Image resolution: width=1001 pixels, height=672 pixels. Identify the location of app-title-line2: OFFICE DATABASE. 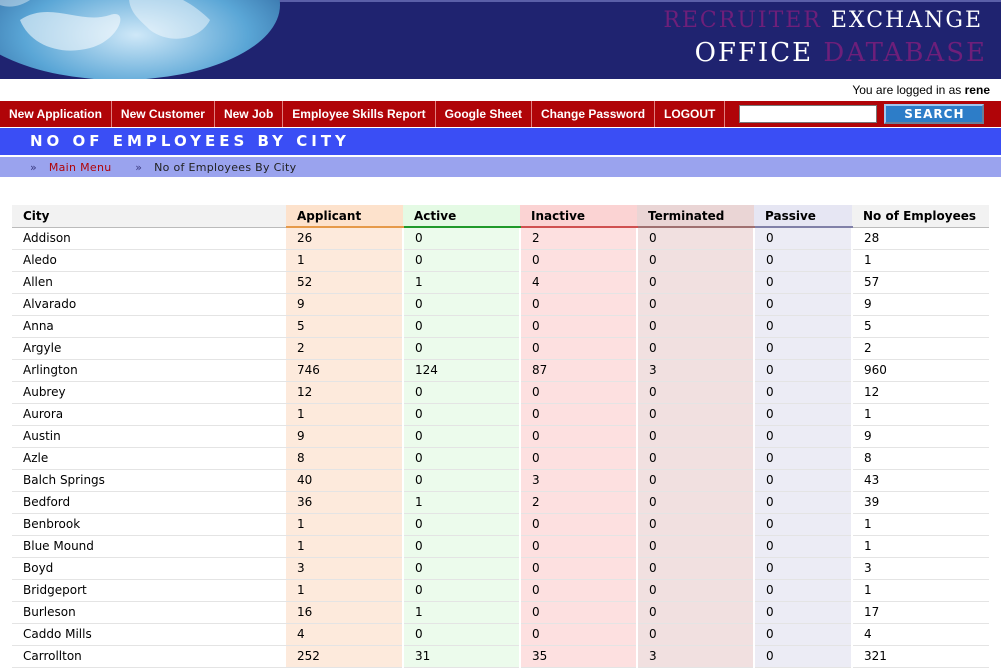
(841, 53).